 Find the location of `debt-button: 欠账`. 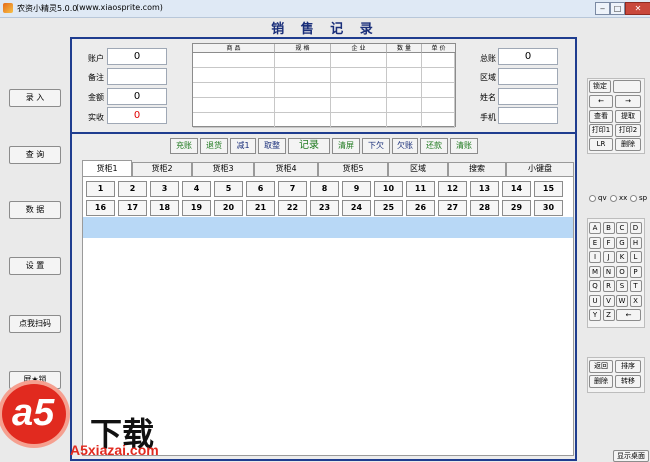

debt-button: 欠账 is located at coordinates (405, 146).